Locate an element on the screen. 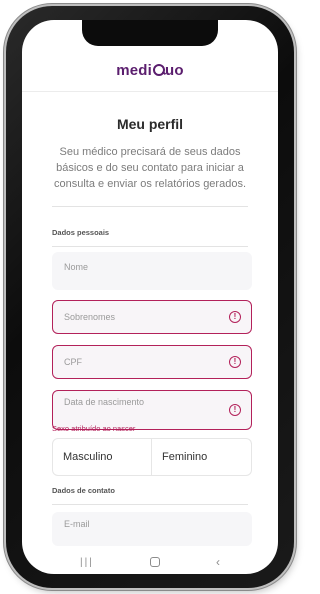 The height and width of the screenshot is (594, 320). sex-option-masculino: Masculino is located at coordinates (102, 457).